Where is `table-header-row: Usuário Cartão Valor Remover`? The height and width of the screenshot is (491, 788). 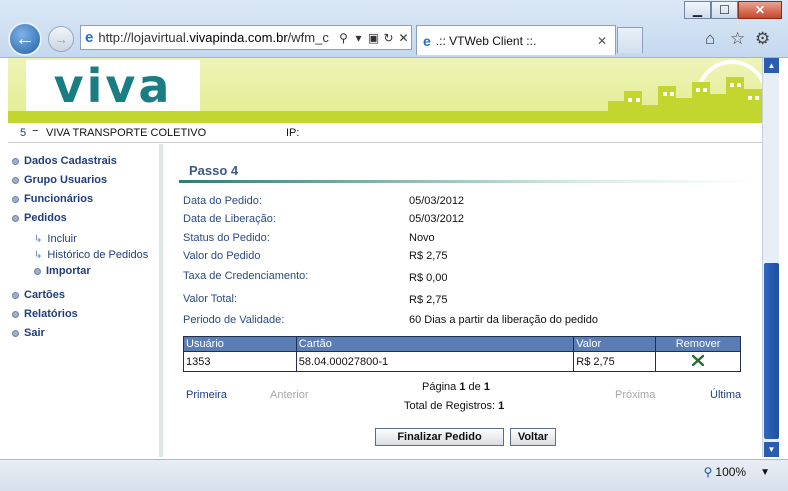 table-header-row: Usuário Cartão Valor Remover is located at coordinates (462, 344).